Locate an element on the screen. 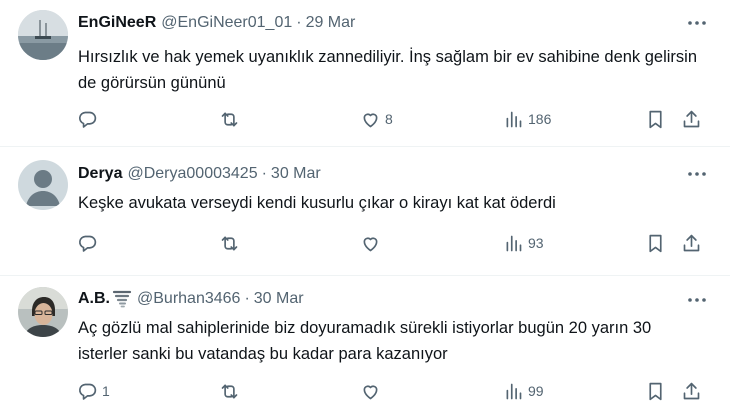  display-name: EnGiNeeR is located at coordinates (117, 23).